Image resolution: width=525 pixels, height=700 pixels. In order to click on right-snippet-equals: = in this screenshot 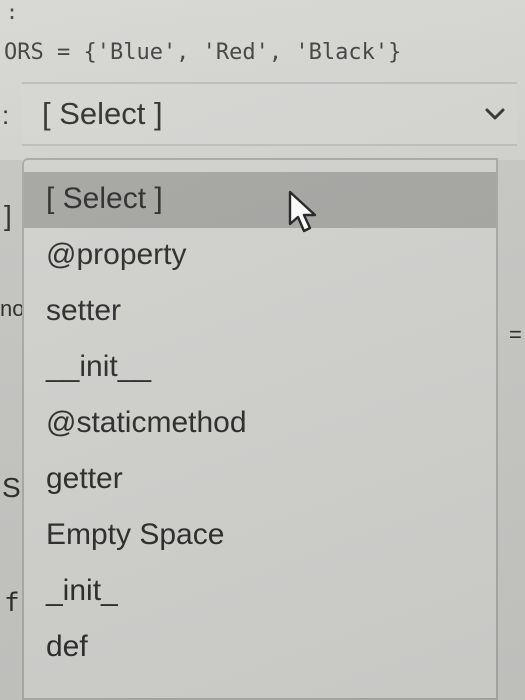, I will do `click(515, 334)`.